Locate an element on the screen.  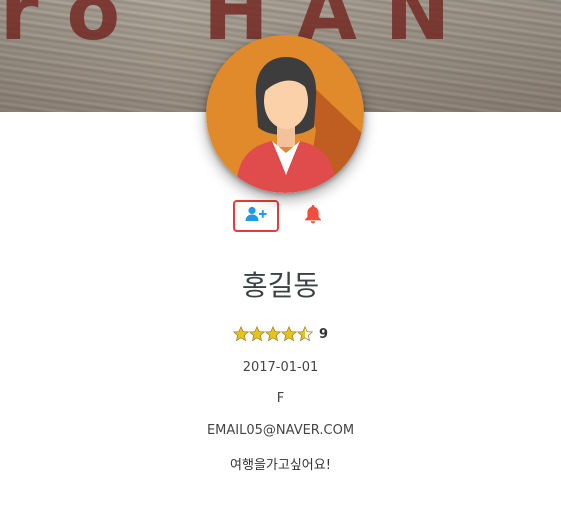
bell-icon is located at coordinates (313, 216).